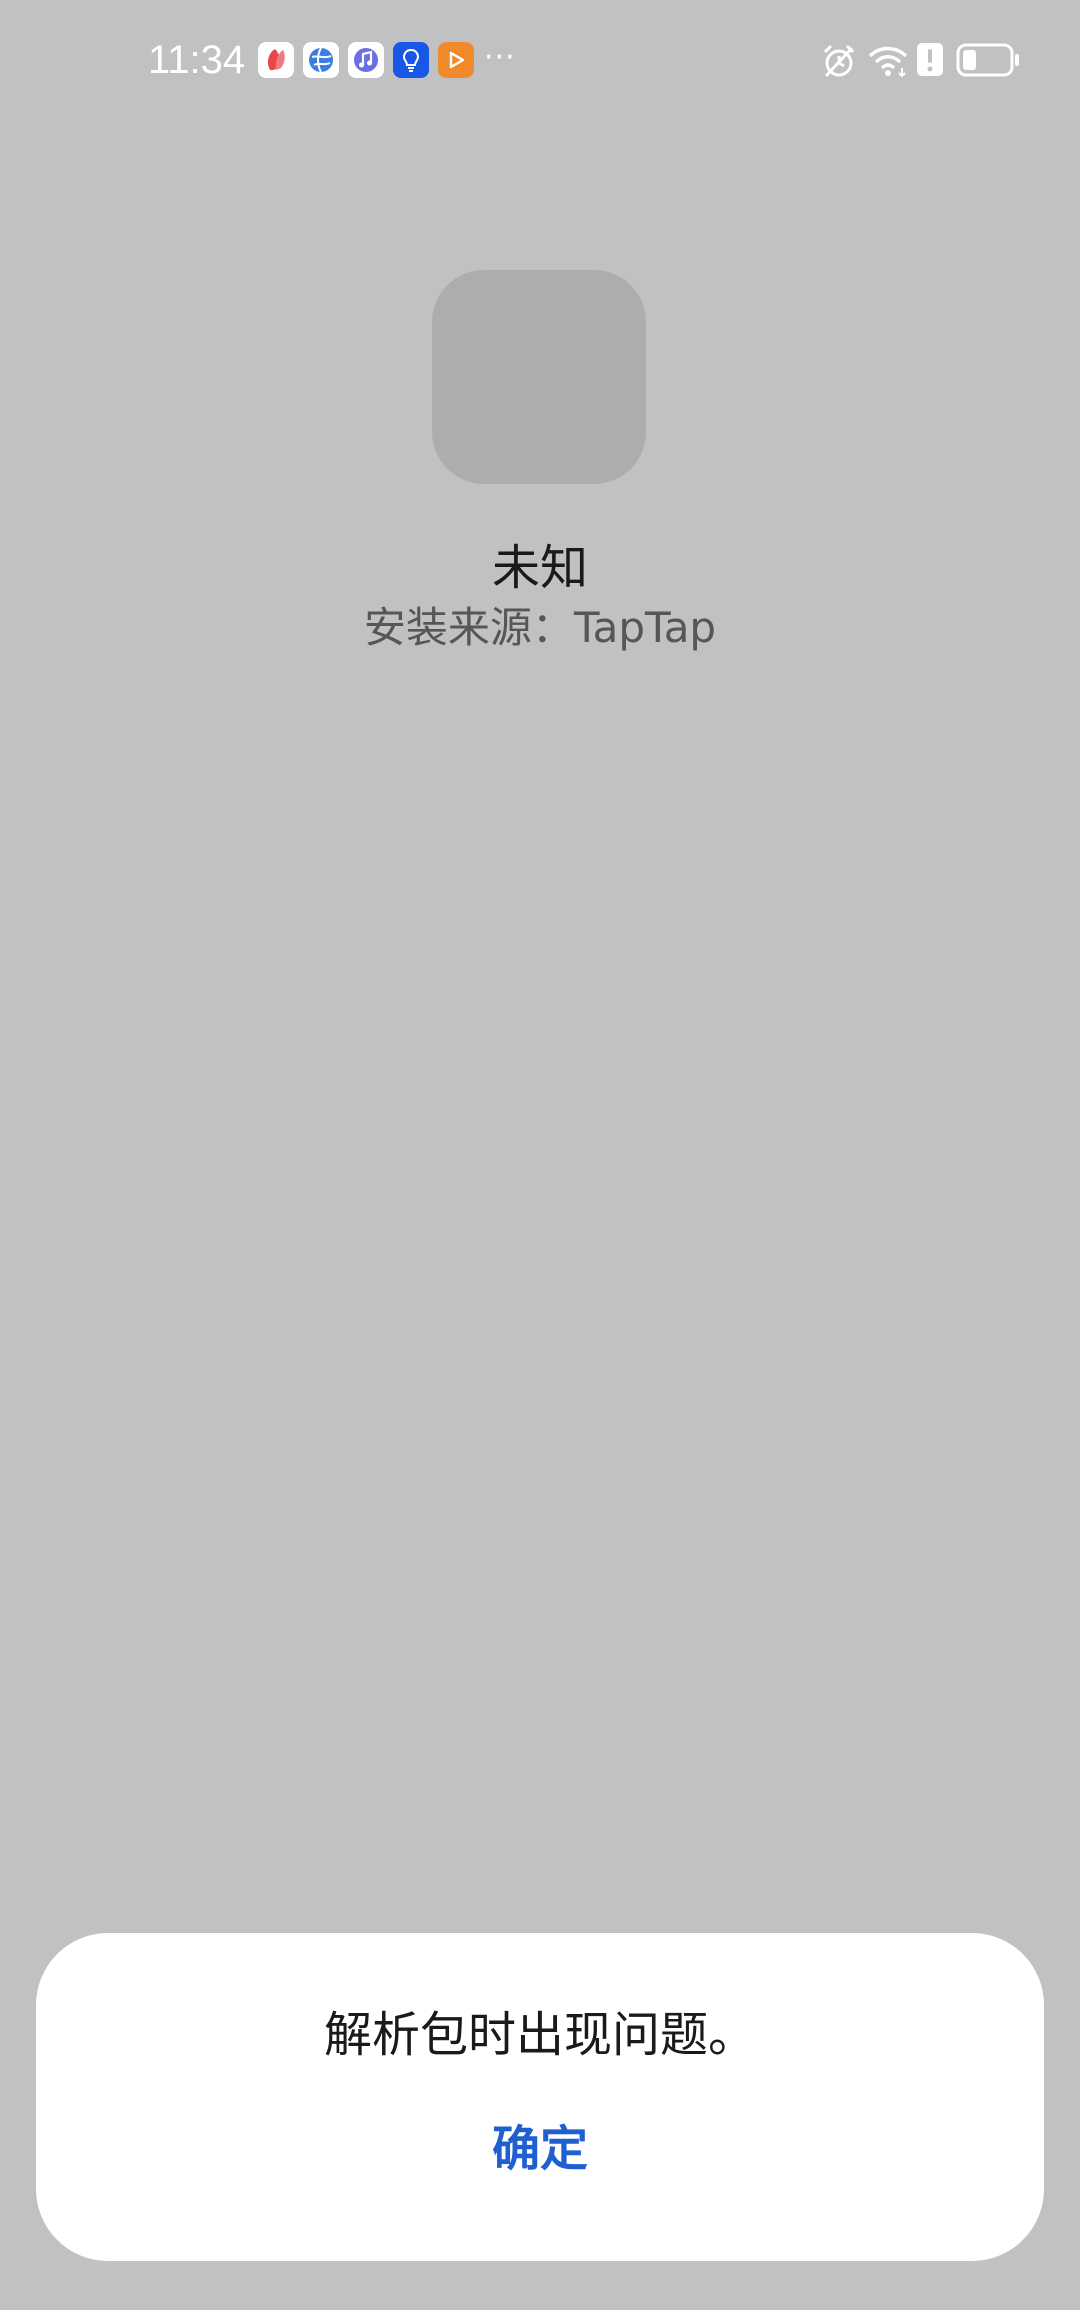 The image size is (1080, 2310). I want to click on wifi-icon, so click(888, 63).